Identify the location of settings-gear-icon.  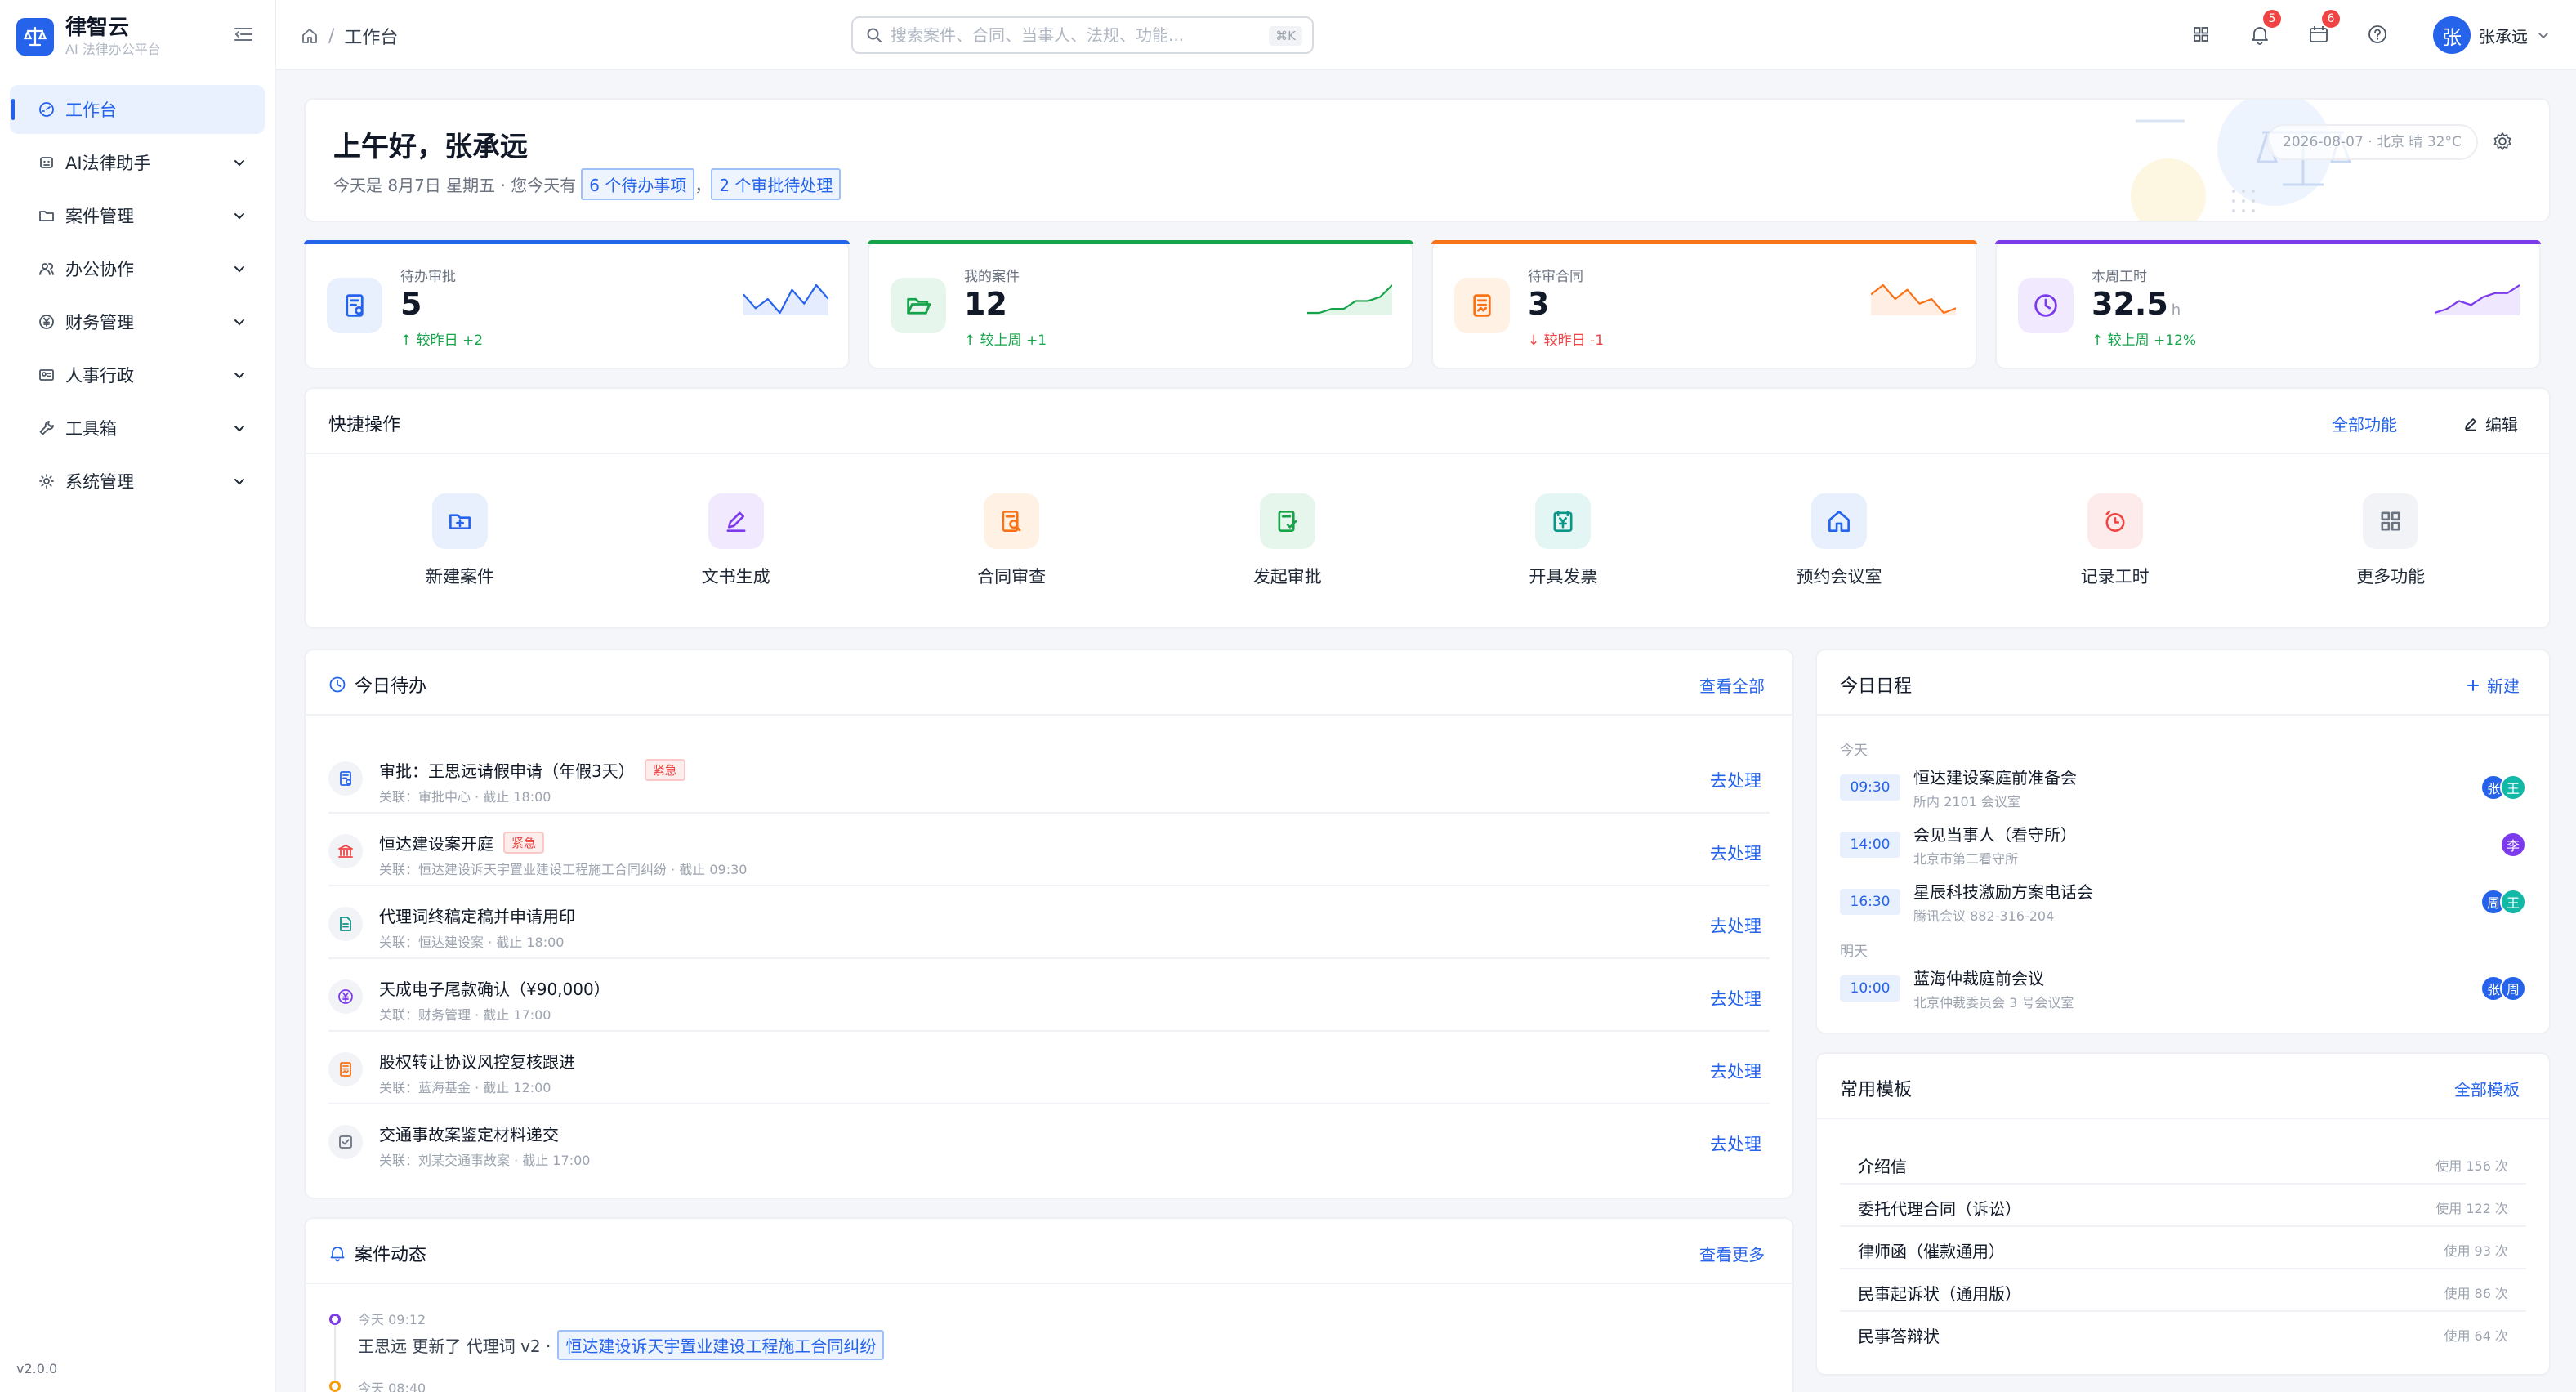
(2503, 141).